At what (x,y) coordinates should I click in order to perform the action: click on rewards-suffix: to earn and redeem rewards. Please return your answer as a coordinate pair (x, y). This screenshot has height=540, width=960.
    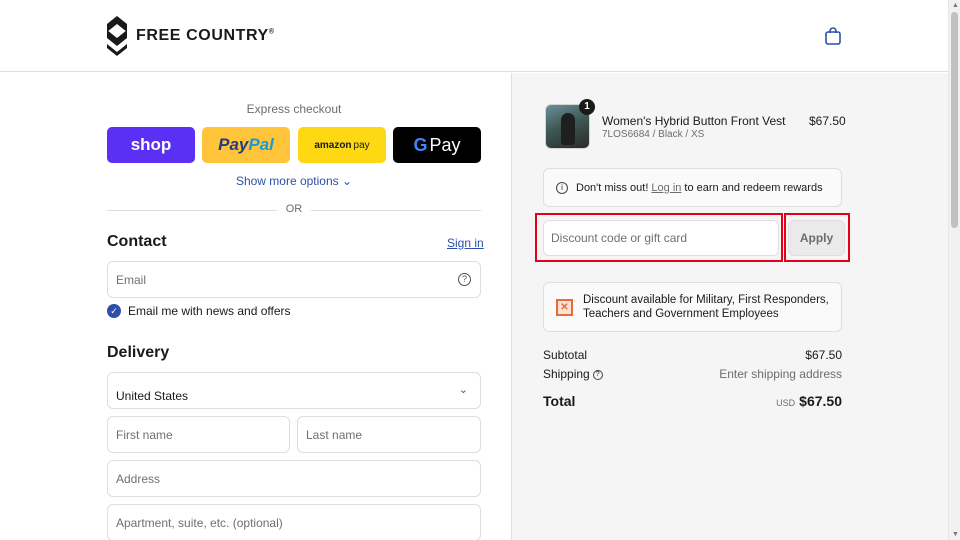
    Looking at the image, I should click on (753, 187).